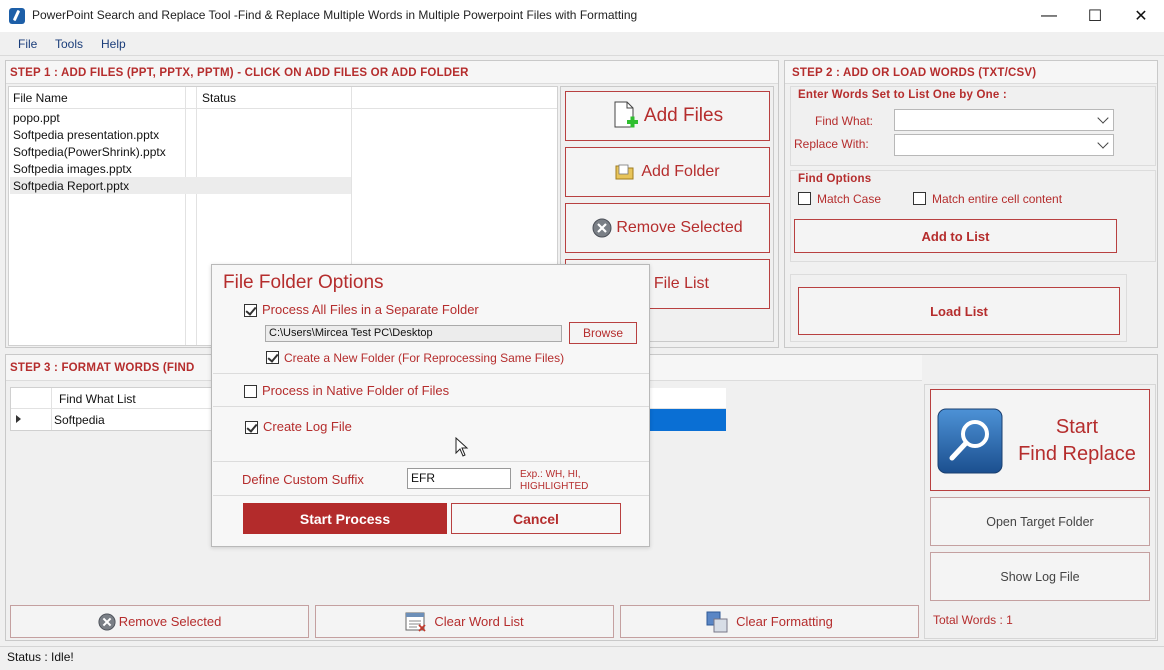  I want to click on table-row: Softpedia images.pptx, so click(183, 169).